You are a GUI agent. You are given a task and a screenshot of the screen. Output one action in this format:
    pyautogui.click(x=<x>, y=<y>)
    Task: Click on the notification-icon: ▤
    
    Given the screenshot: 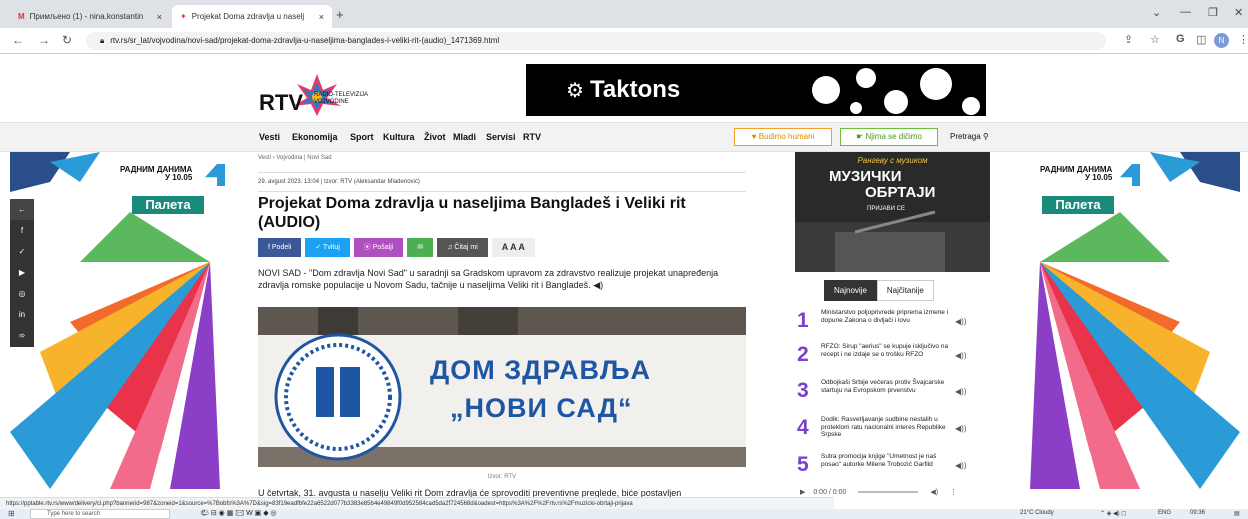 What is the action you would take?
    pyautogui.click(x=1237, y=513)
    